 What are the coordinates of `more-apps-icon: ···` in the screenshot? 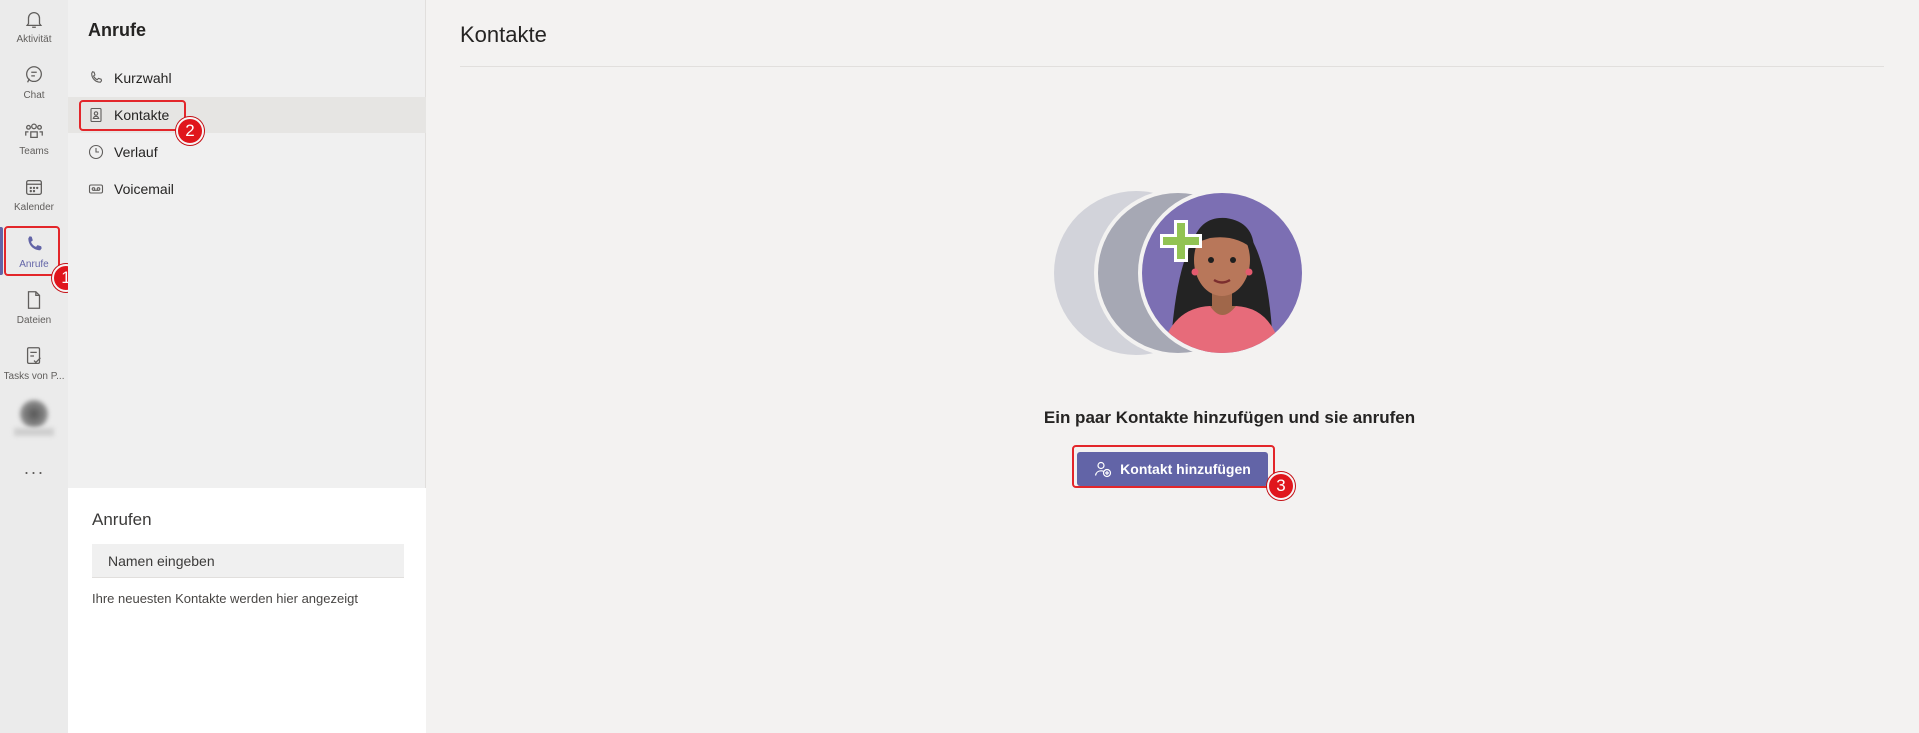 It's located at (34, 472).